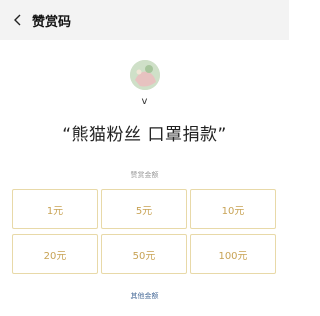 The image size is (320, 316). I want to click on page-title: 赞赏码, so click(52, 22).